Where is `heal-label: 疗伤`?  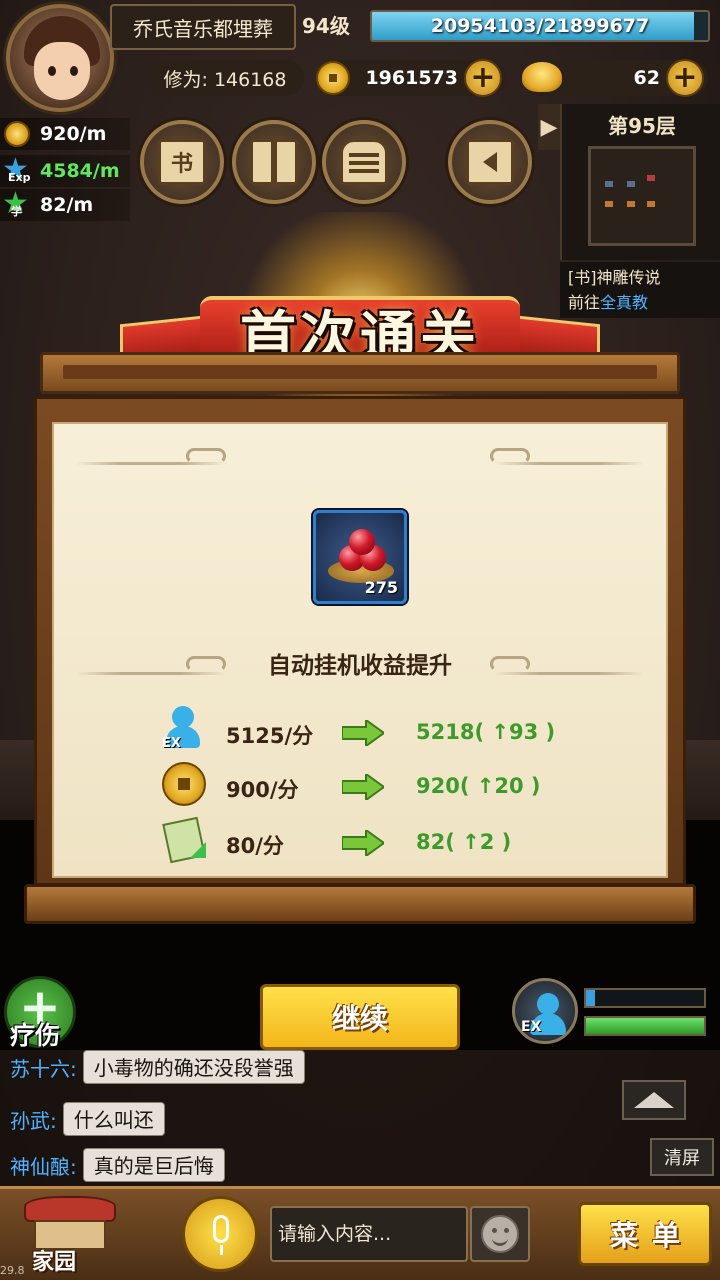
heal-label: 疗伤 is located at coordinates (35, 1035).